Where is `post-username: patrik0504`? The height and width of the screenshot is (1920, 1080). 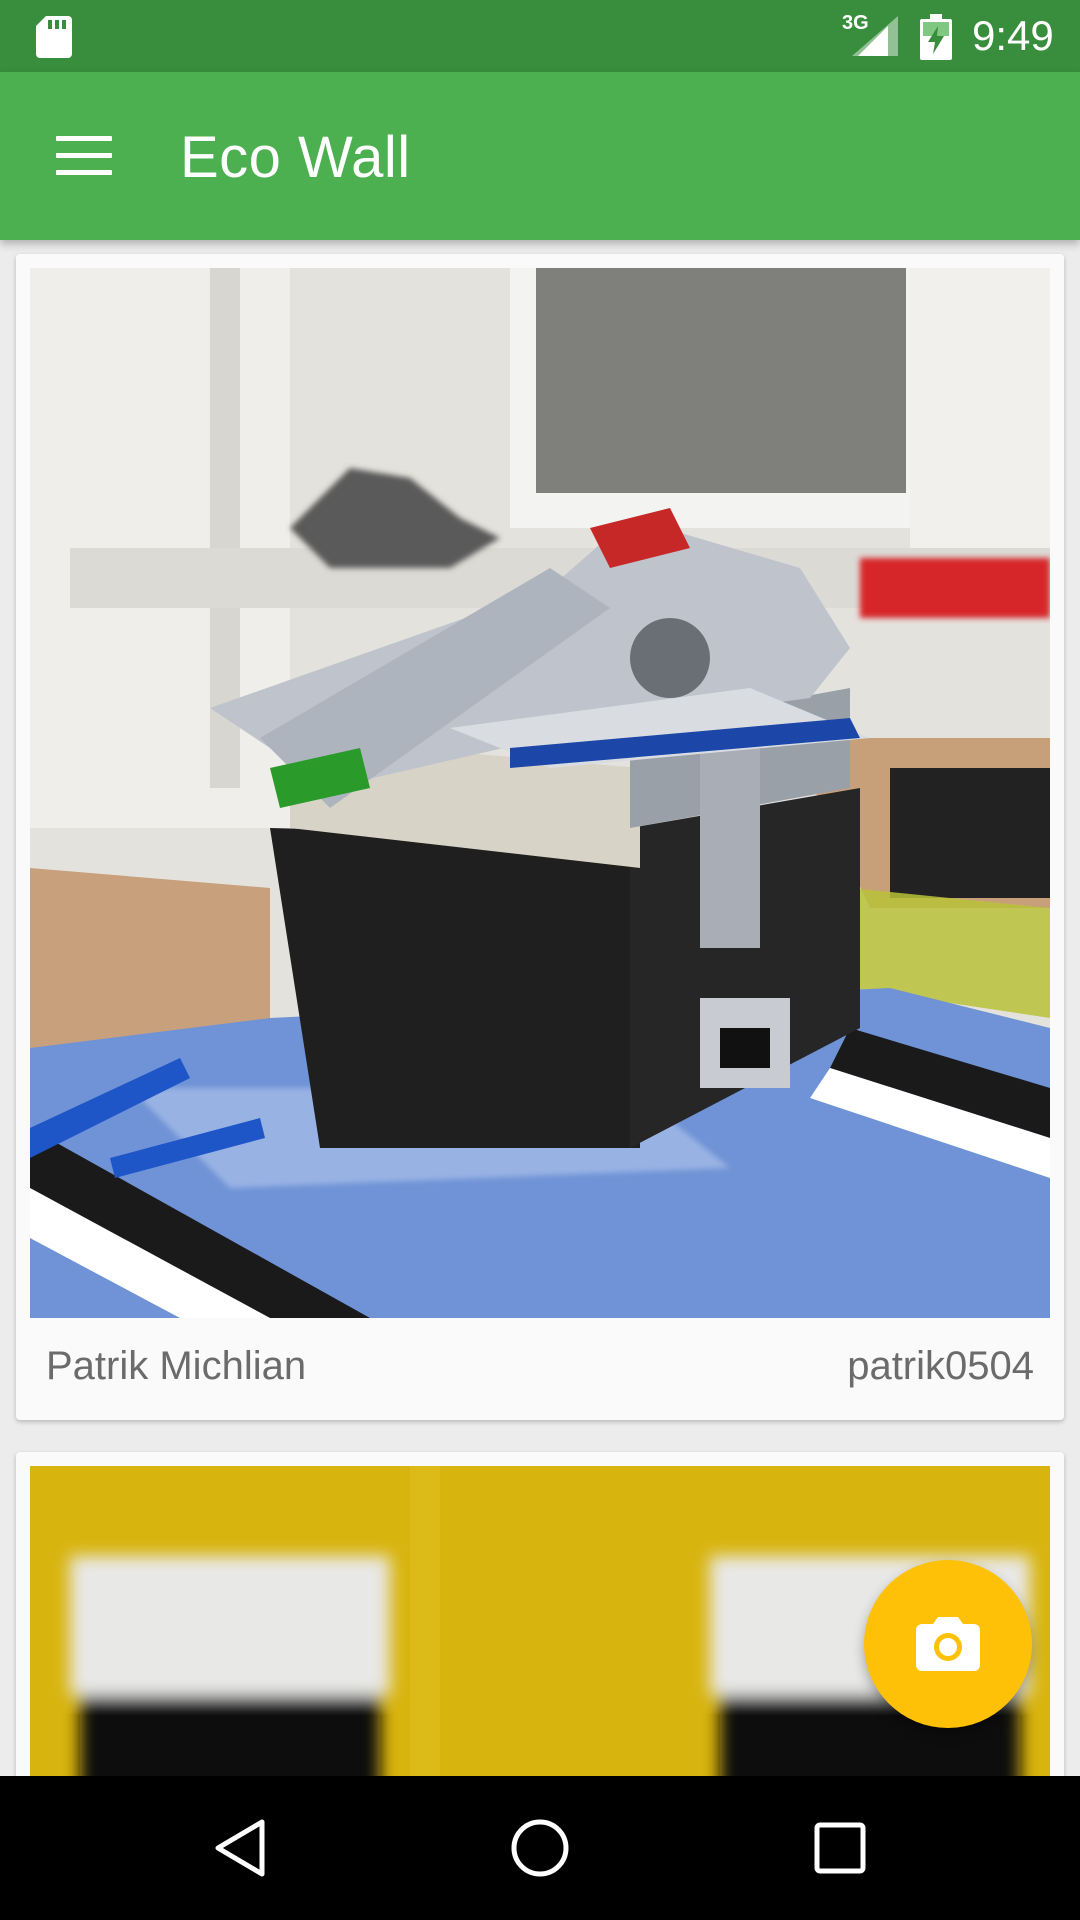 post-username: patrik0504 is located at coordinates (940, 1366).